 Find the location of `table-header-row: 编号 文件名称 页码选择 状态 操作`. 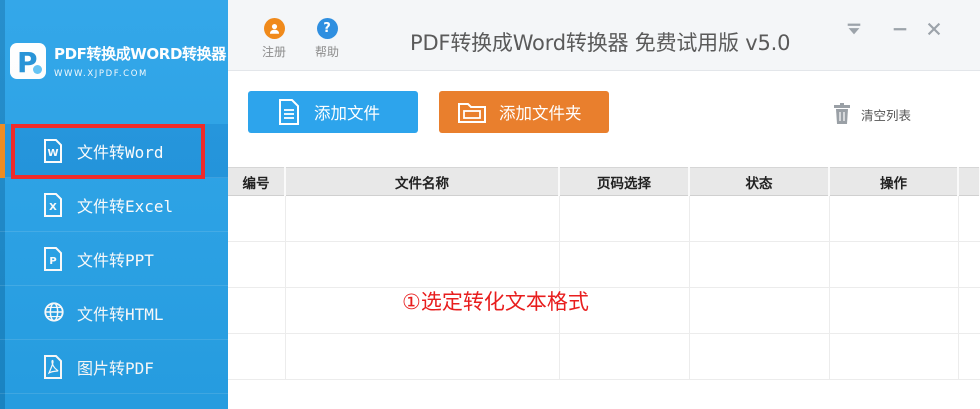

table-header-row: 编号 文件名称 页码选择 状态 操作 is located at coordinates (604, 181).